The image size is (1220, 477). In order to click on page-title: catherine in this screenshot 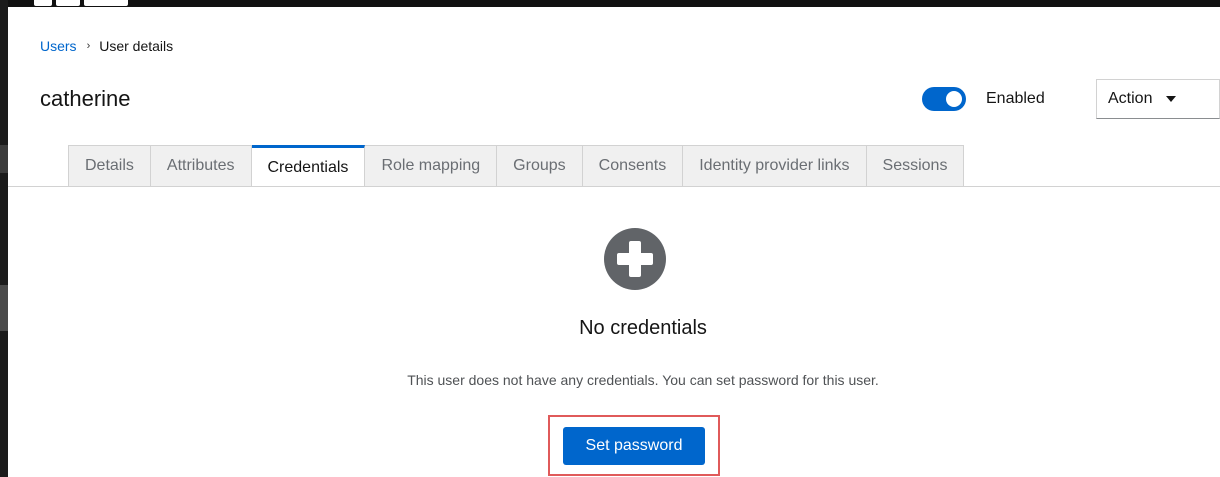, I will do `click(85, 98)`.